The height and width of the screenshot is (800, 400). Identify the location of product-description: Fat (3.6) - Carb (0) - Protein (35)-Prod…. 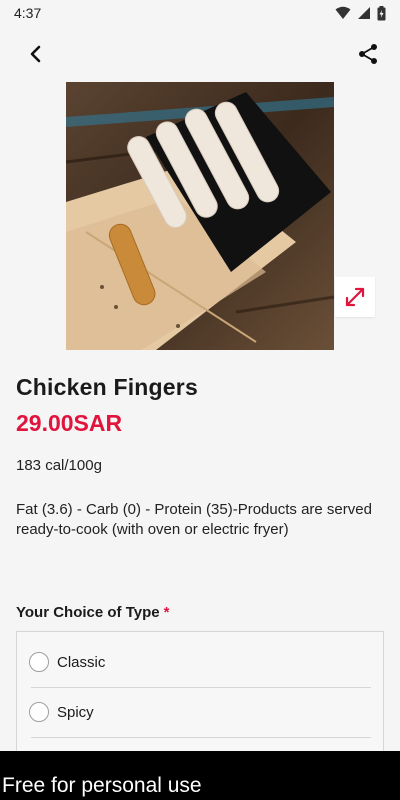
(194, 519).